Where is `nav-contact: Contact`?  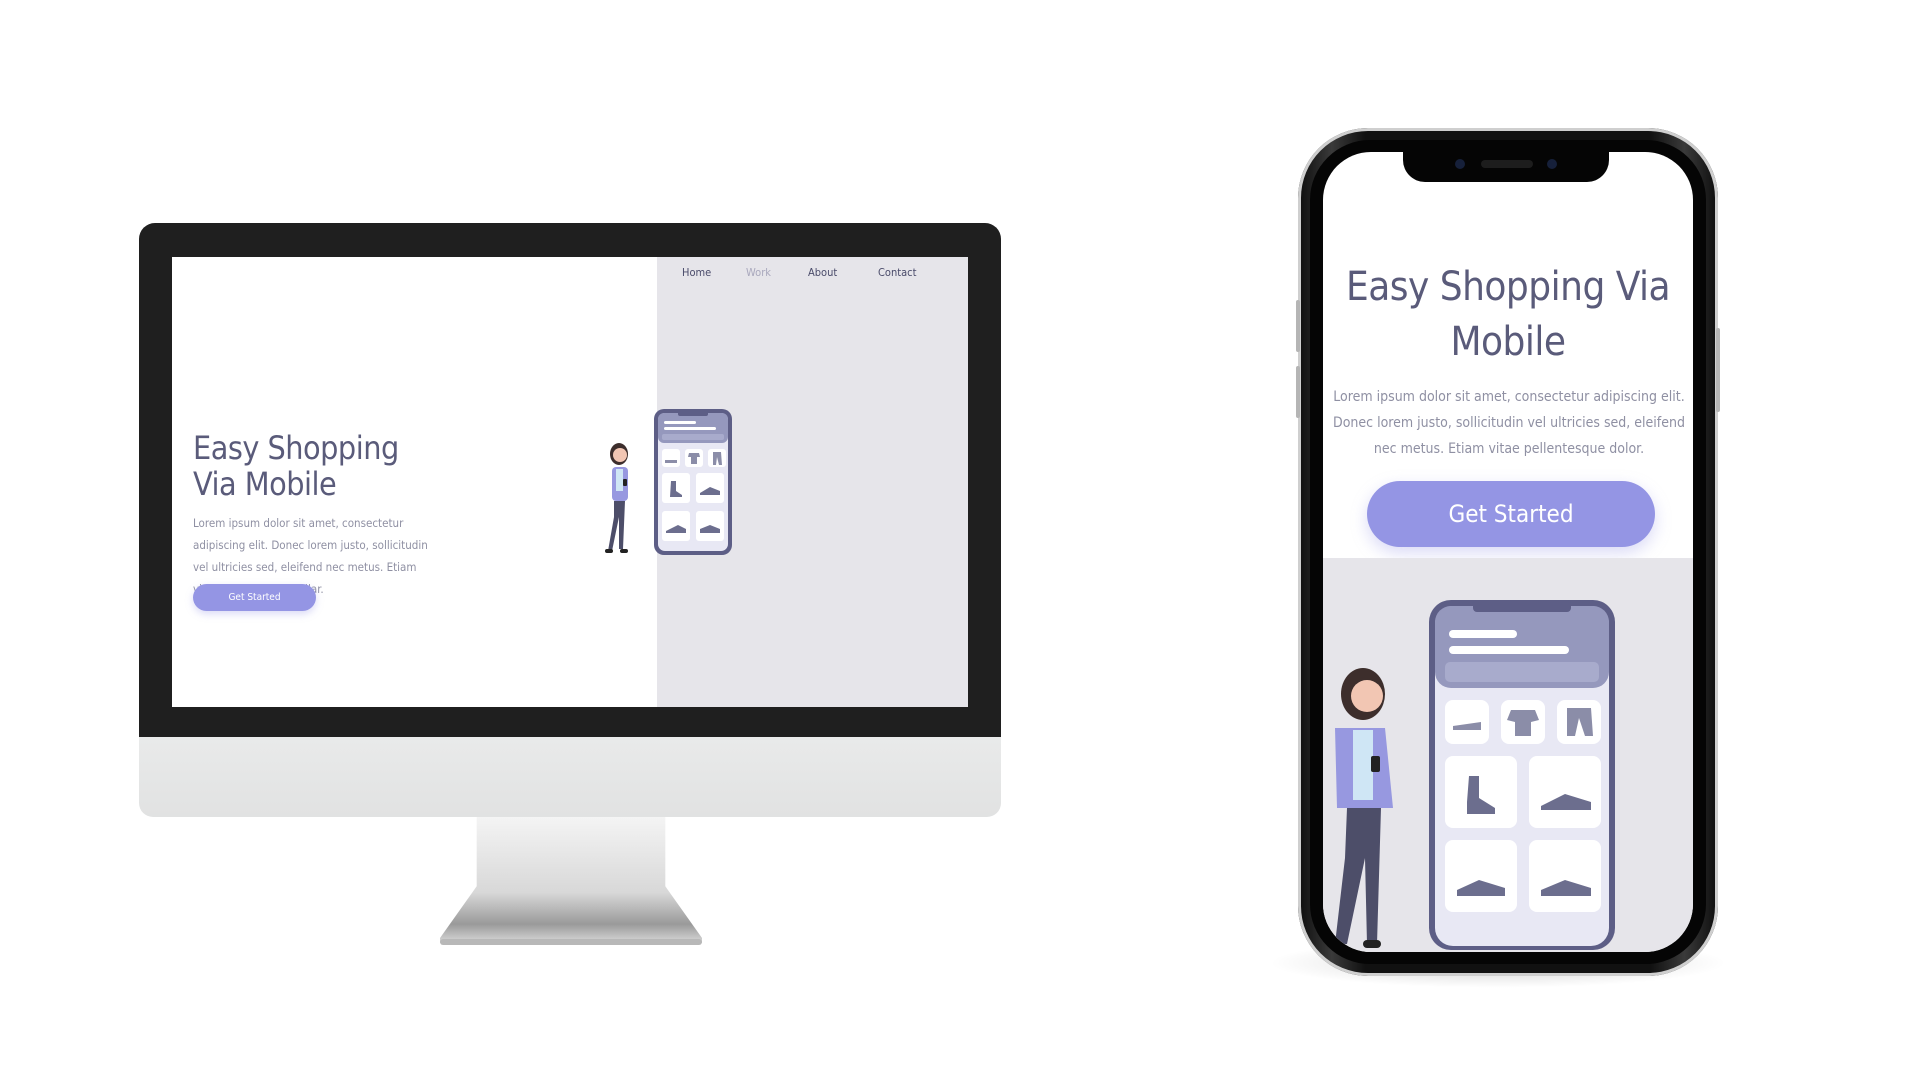 nav-contact: Contact is located at coordinates (897, 272).